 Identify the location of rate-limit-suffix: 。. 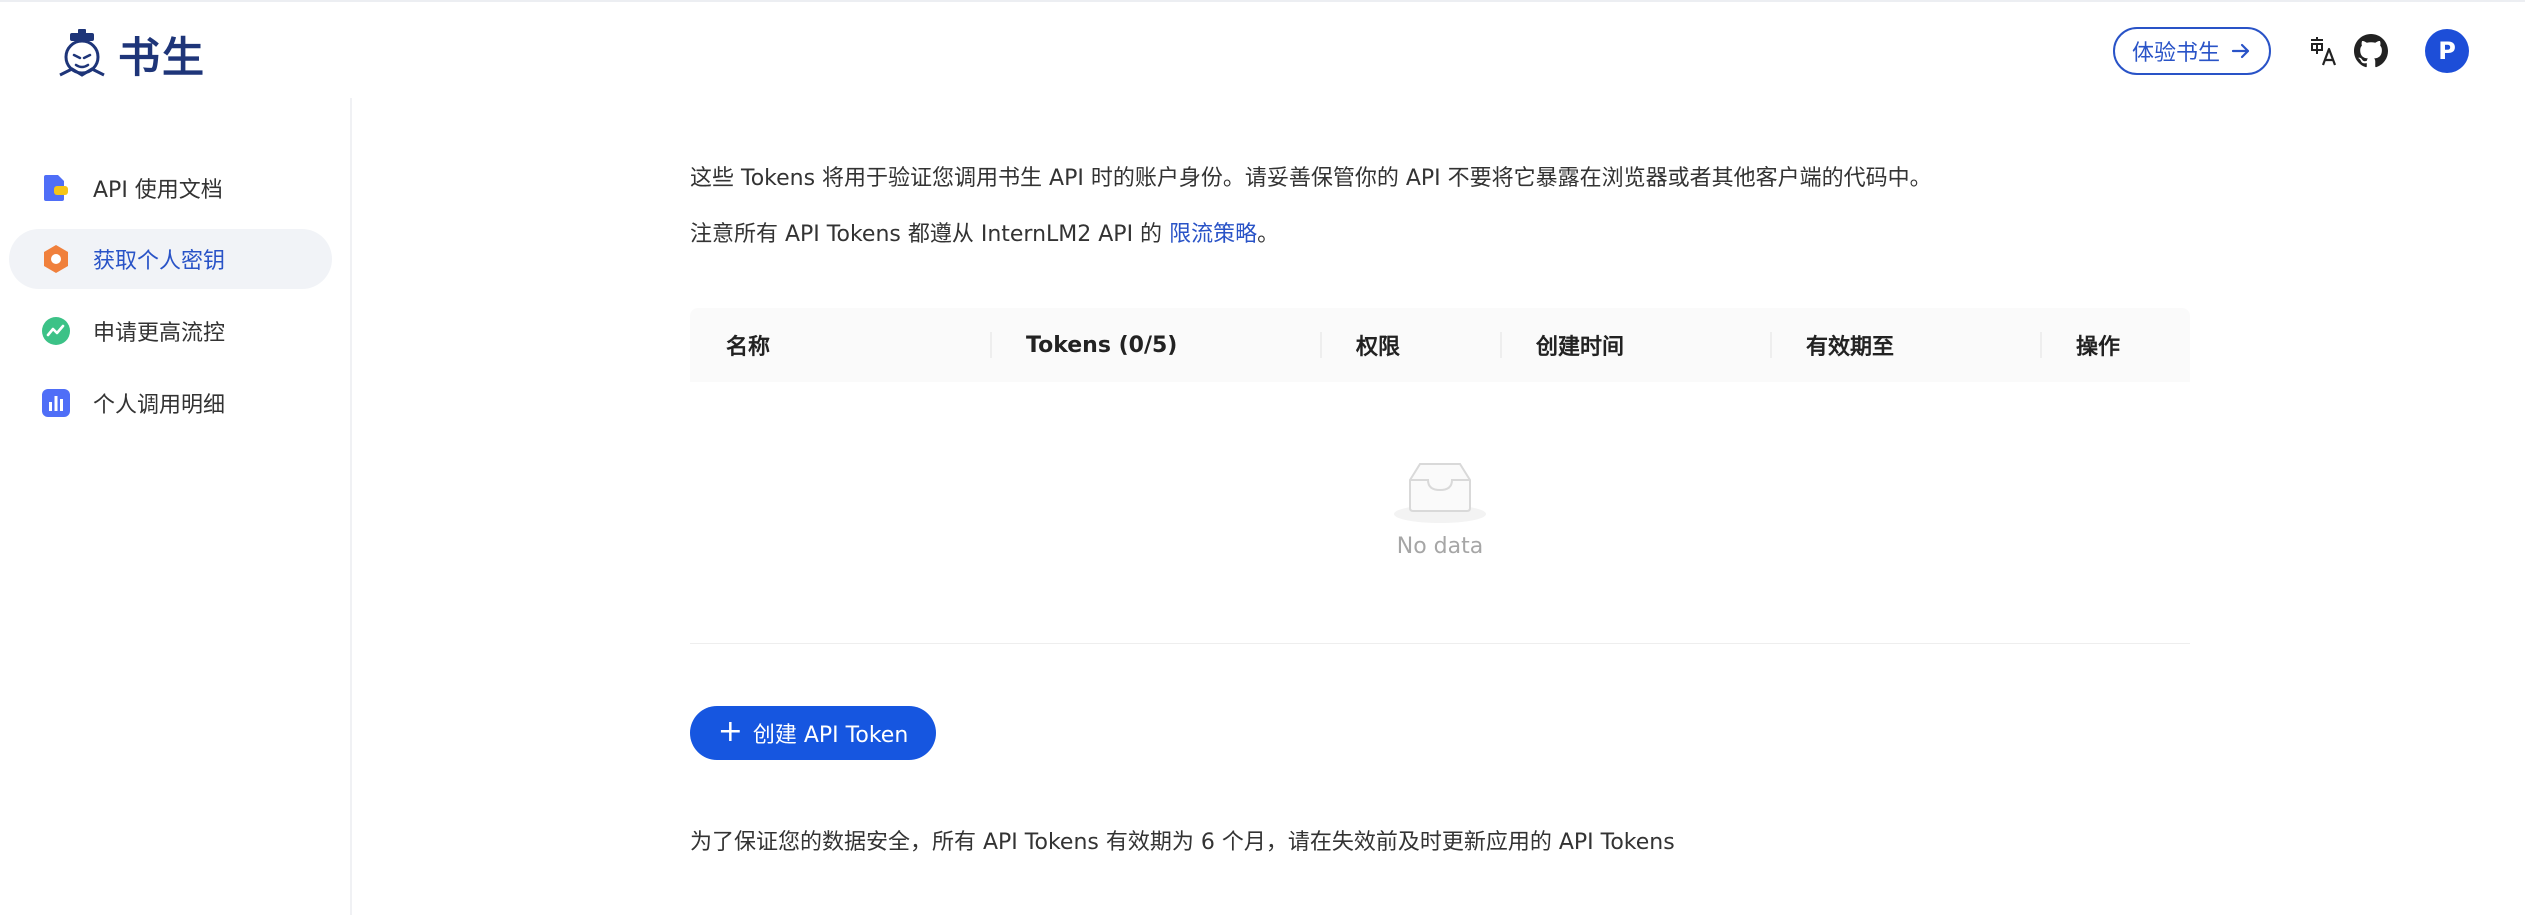
(1268, 234).